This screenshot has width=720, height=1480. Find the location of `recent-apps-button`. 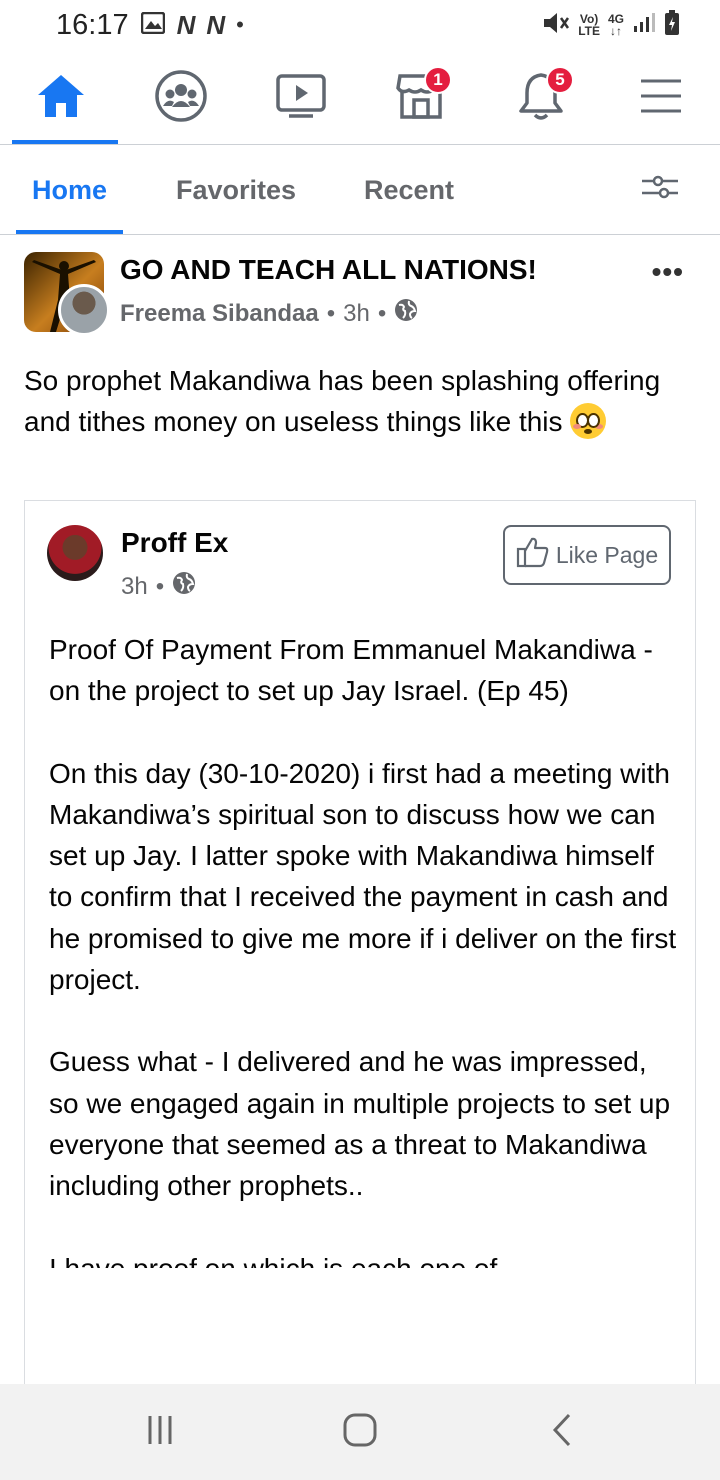

recent-apps-button is located at coordinates (160, 1432).